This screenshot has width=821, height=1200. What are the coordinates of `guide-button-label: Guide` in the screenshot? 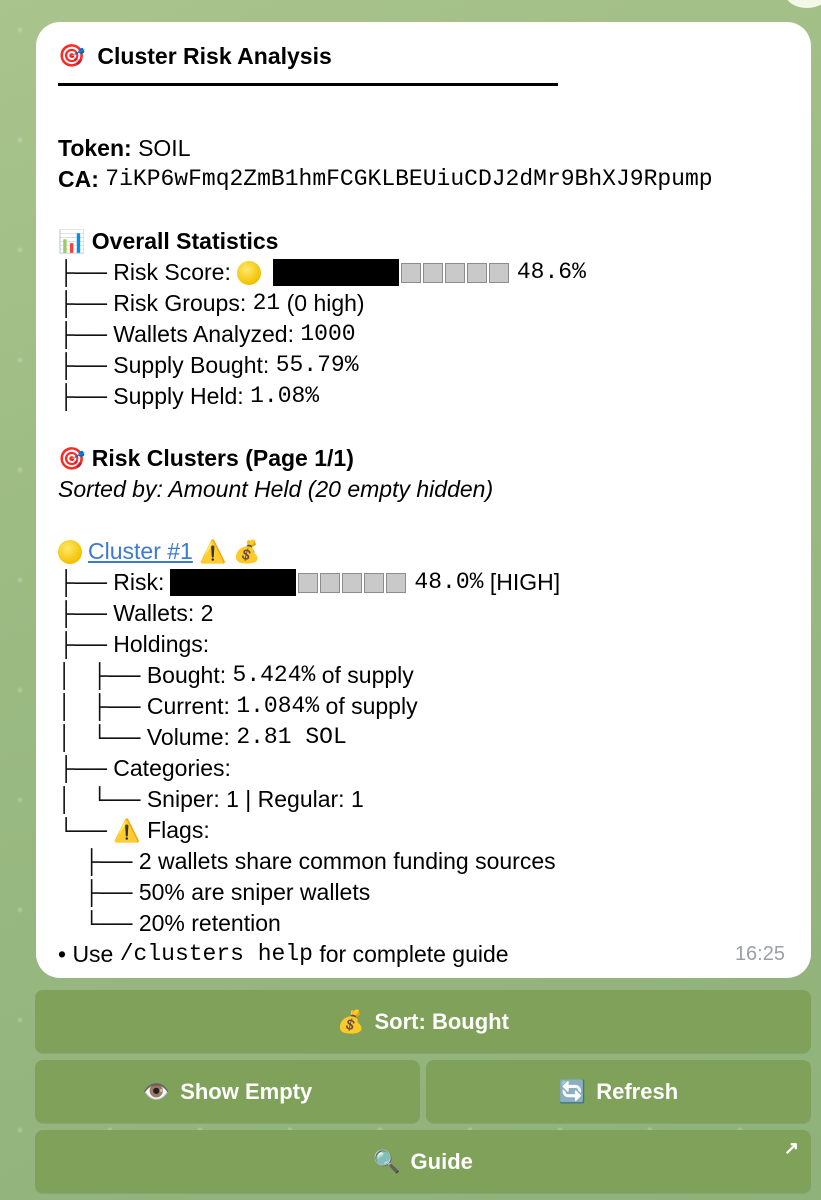 It's located at (441, 1161).